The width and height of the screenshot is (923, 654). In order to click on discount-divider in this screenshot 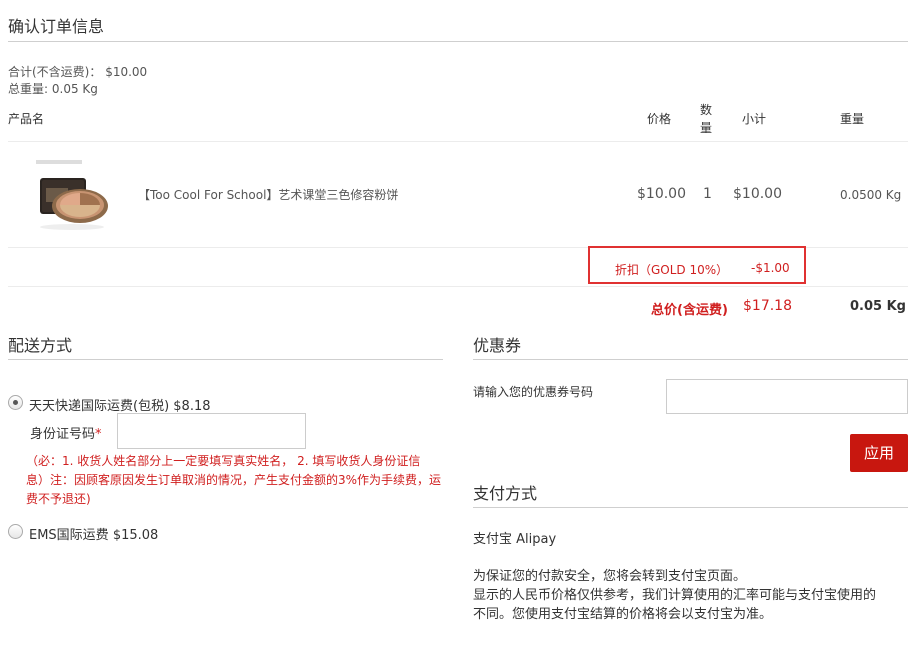, I will do `click(458, 286)`.